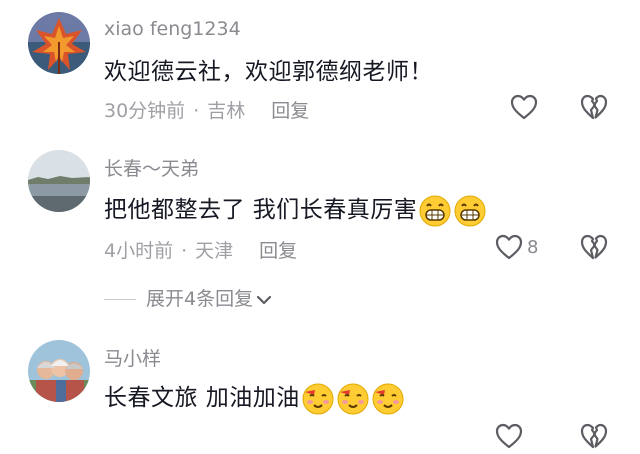 The image size is (640, 454). I want to click on expand-replies-button: 展开4条回复, so click(188, 297).